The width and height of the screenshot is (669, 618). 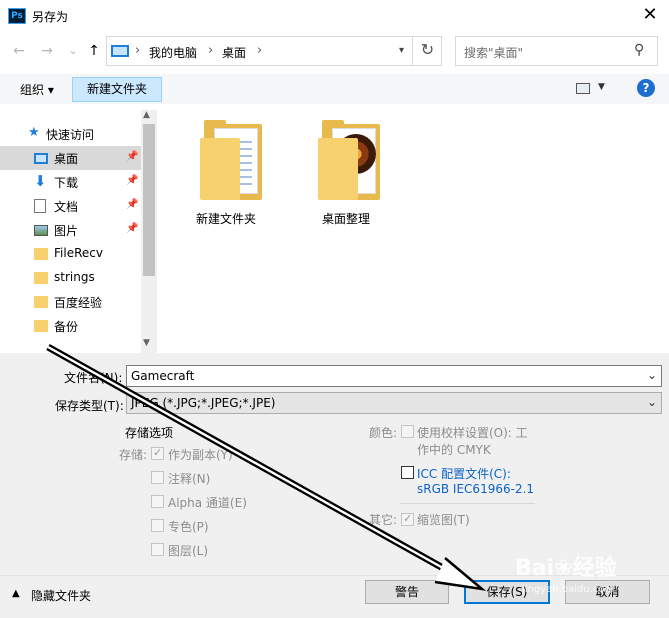 I want to click on as-copy-label: 作为副本(Y), so click(x=200, y=455).